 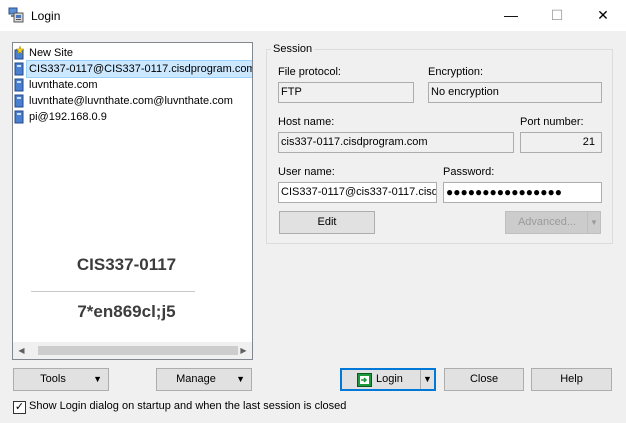 I want to click on host-name-label: Host name:, so click(x=306, y=122).